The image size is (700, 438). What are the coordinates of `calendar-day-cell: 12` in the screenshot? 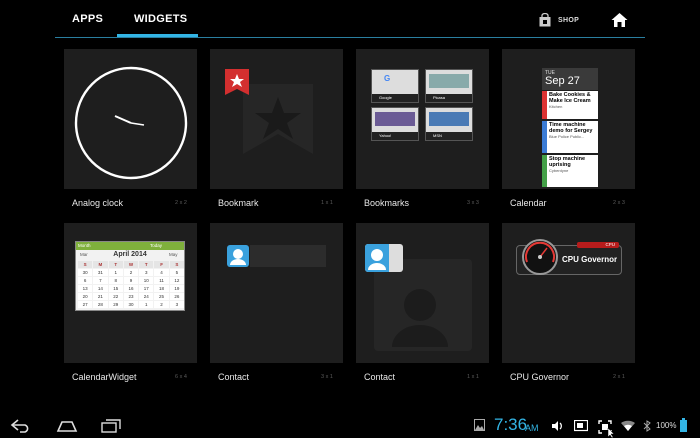 It's located at (176, 280).